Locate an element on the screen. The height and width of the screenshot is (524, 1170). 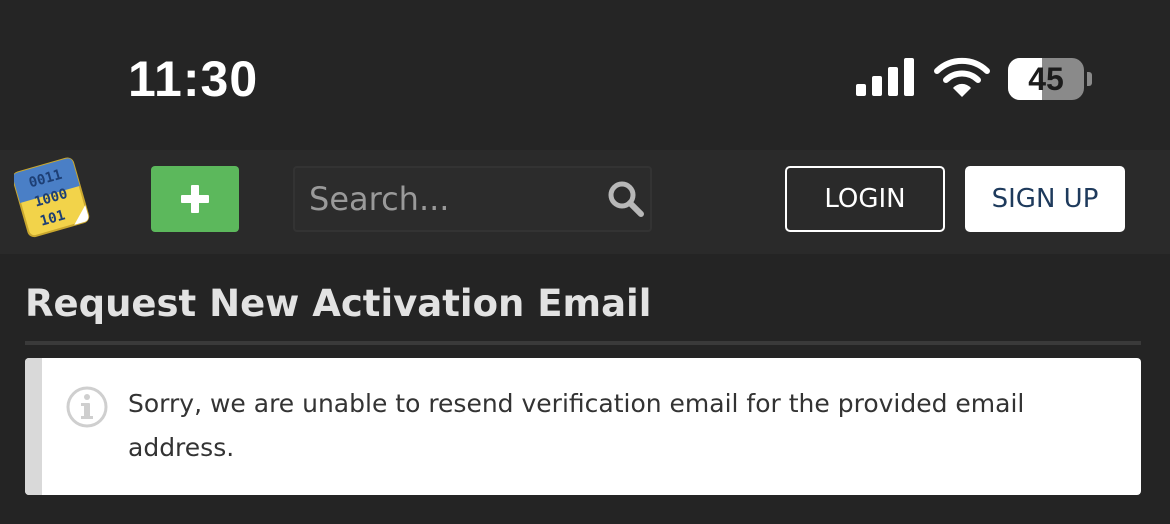
battery-icon: 45 is located at coordinates (1050, 79).